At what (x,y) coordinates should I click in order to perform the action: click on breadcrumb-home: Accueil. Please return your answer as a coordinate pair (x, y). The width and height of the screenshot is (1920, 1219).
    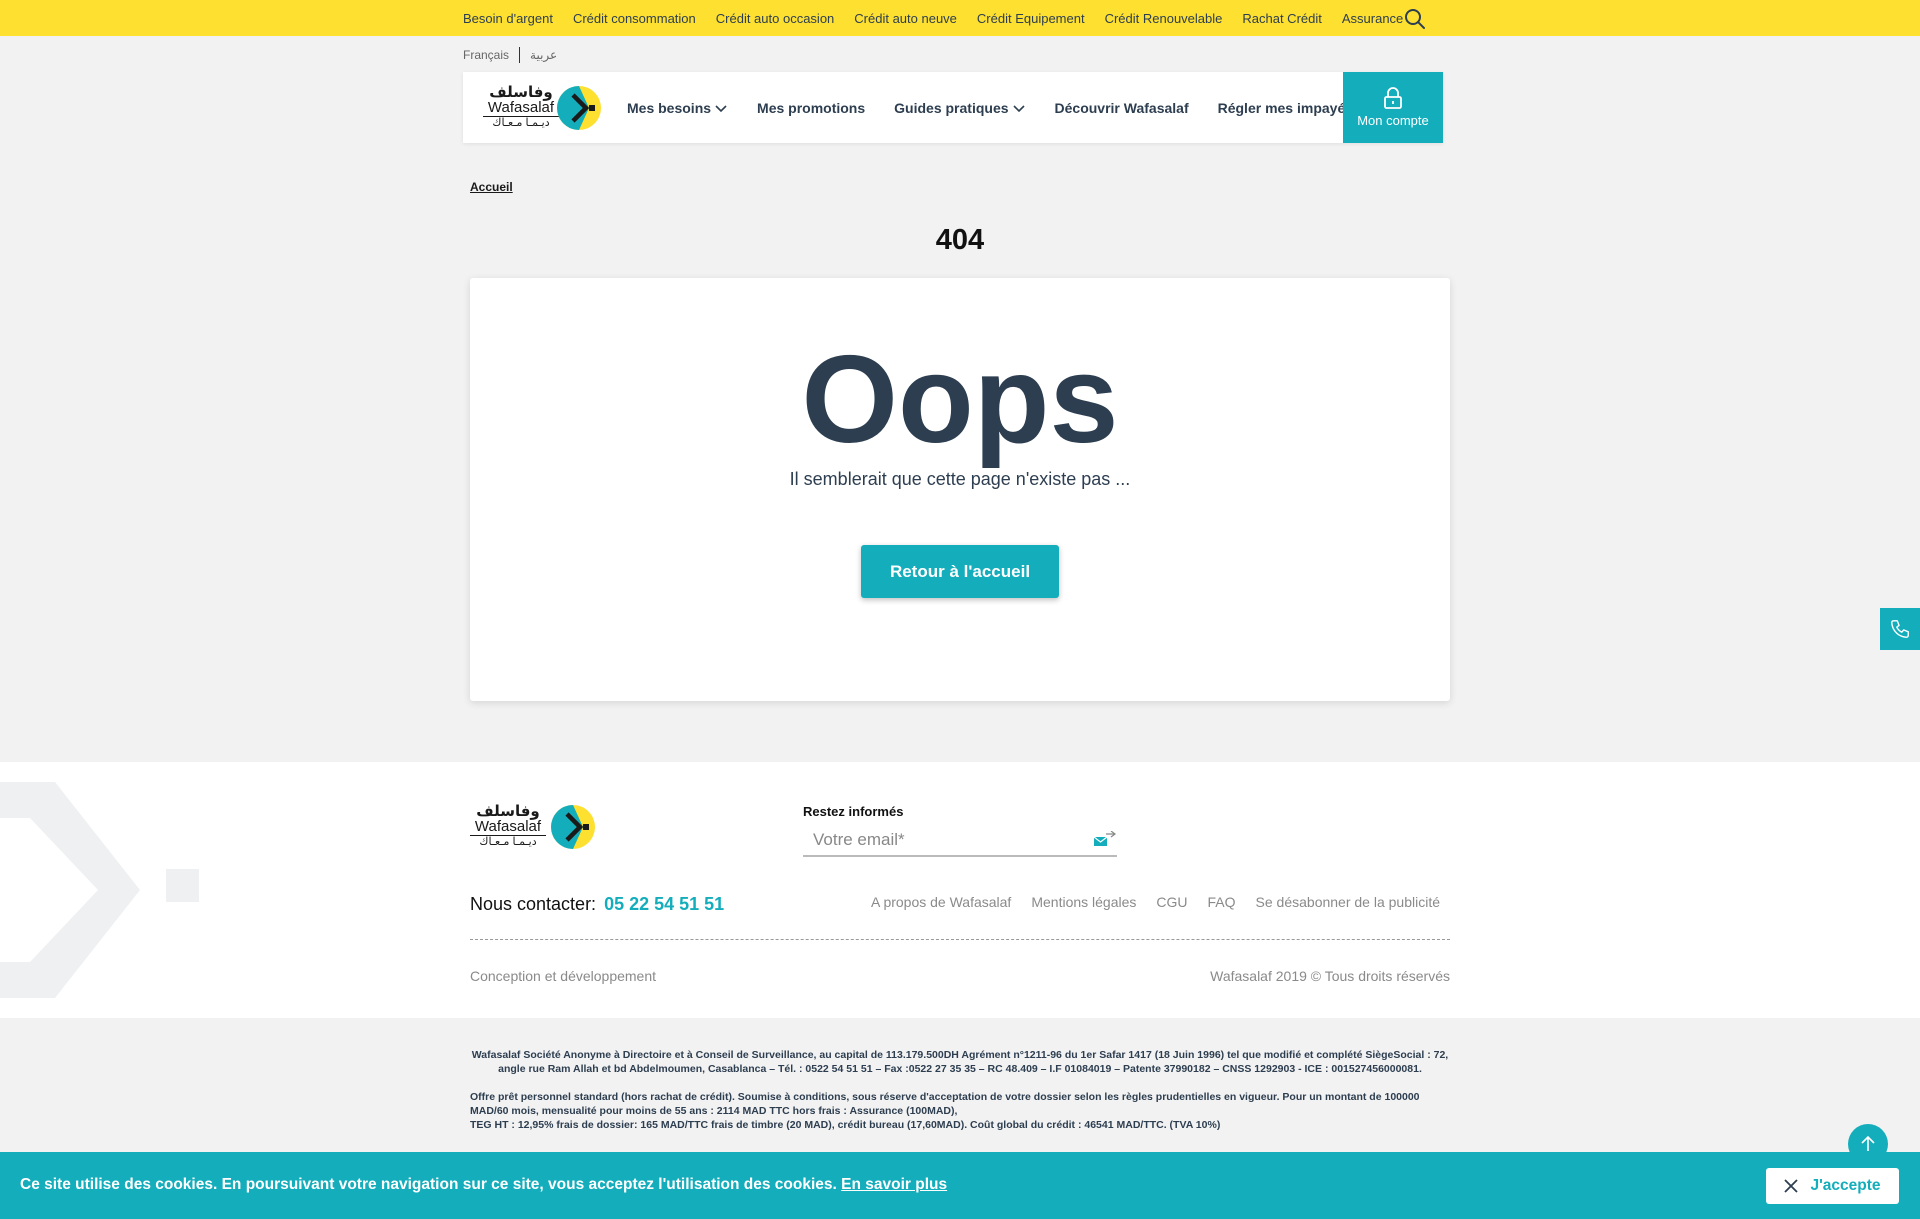
    Looking at the image, I should click on (491, 187).